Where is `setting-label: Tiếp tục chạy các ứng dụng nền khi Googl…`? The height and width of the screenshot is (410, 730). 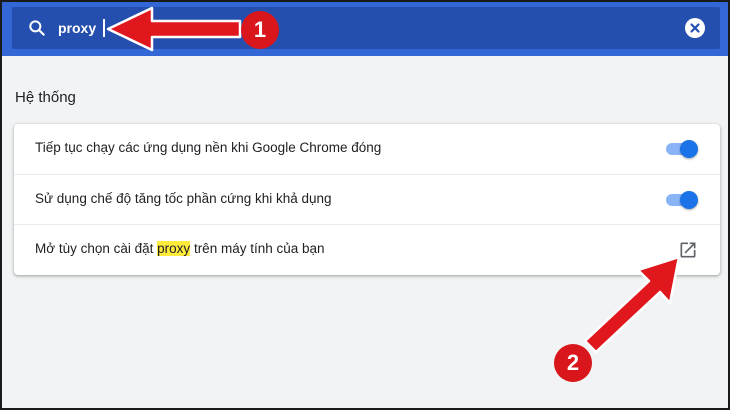 setting-label: Tiếp tục chạy các ứng dụng nền khi Googl… is located at coordinates (208, 147).